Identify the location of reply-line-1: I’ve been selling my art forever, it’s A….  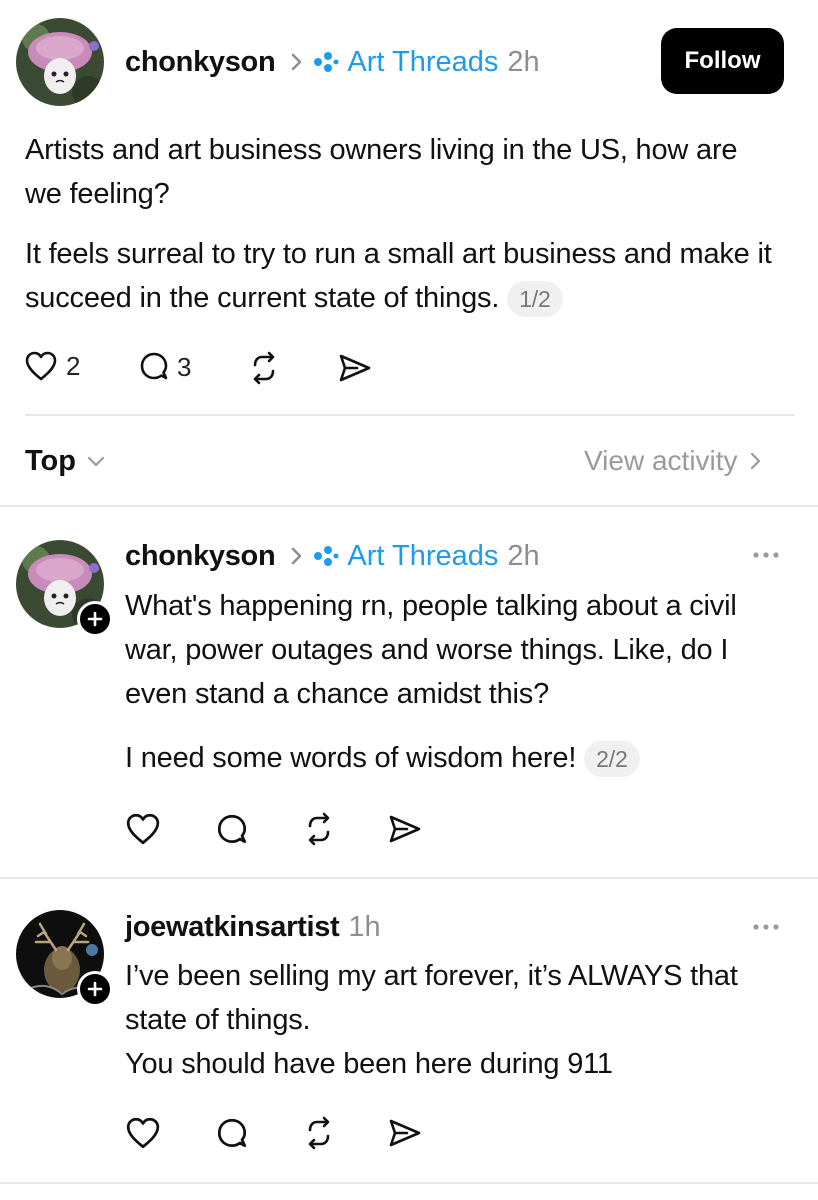
(431, 998).